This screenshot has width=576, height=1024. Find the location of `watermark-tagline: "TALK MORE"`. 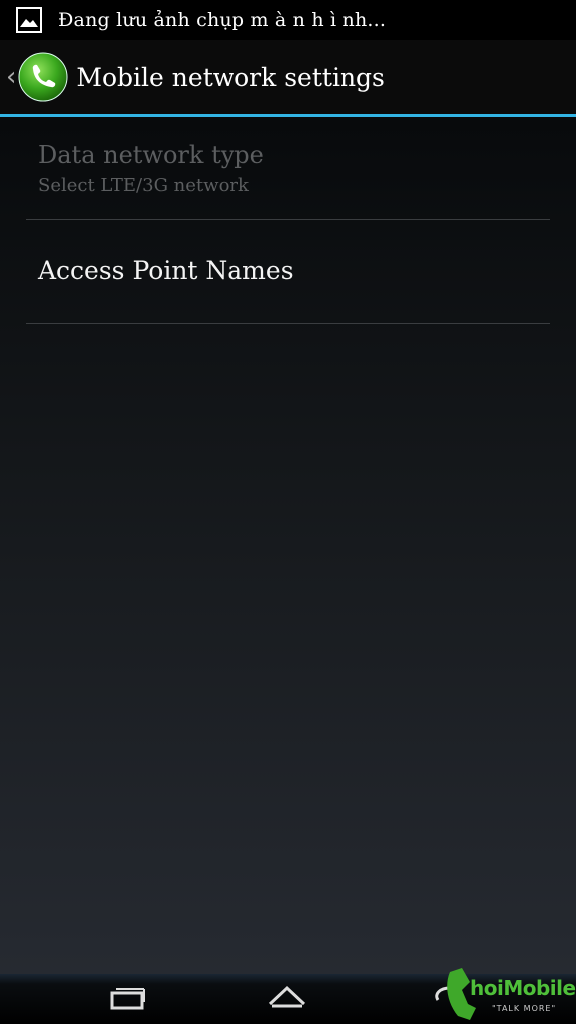

watermark-tagline: "TALK MORE" is located at coordinates (524, 1008).